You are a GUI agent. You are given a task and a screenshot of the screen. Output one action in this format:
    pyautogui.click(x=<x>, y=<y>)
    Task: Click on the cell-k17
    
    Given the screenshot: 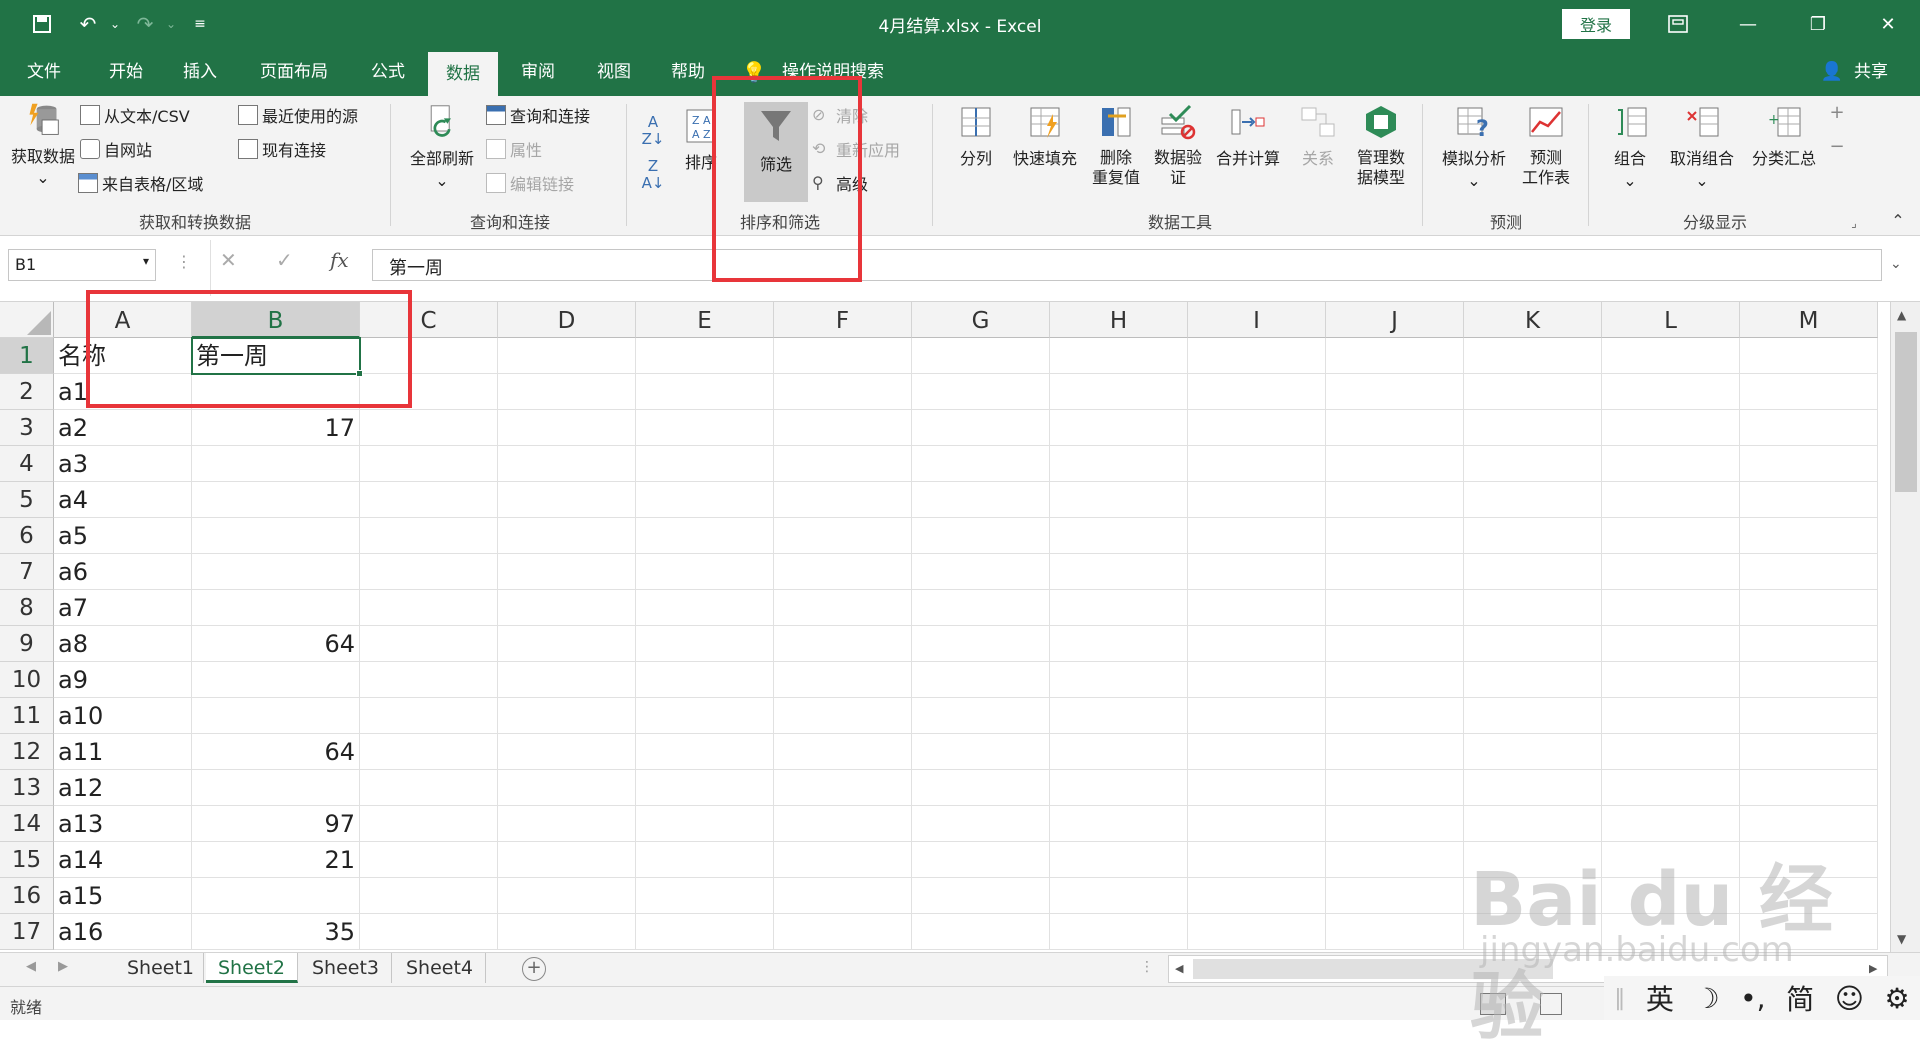 What is the action you would take?
    pyautogui.click(x=1533, y=932)
    